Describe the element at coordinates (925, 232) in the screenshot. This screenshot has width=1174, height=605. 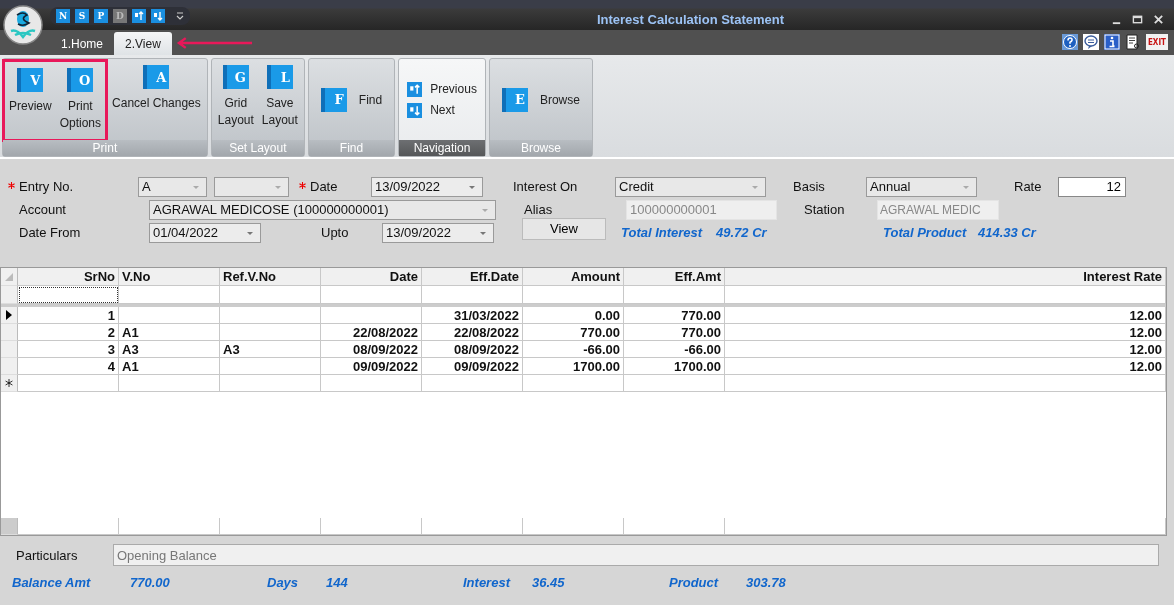
I see `total-label: Total Product` at that location.